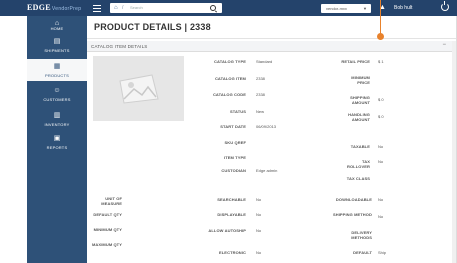 This screenshot has height=263, width=457. Describe the element at coordinates (232, 252) in the screenshot. I see `field-label: ELECTRONIC` at that location.